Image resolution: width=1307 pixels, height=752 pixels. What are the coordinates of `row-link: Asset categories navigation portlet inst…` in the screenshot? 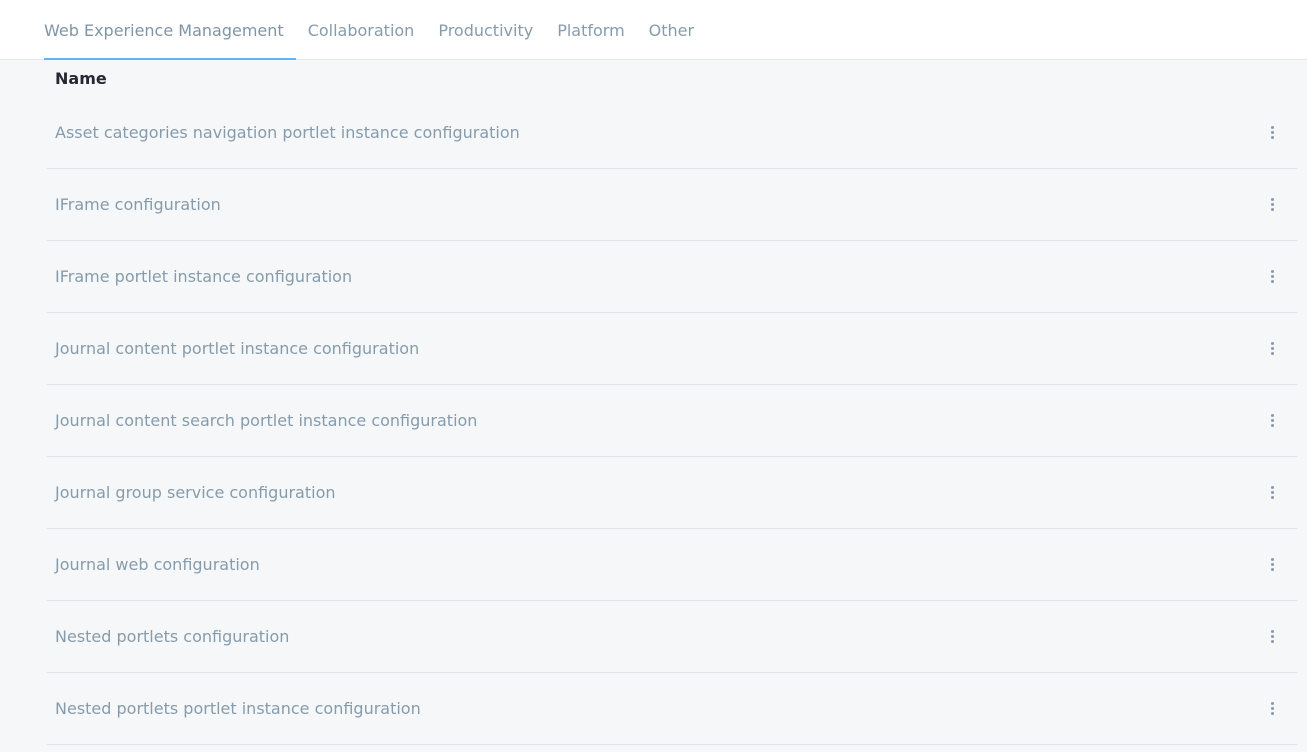 It's located at (287, 132).